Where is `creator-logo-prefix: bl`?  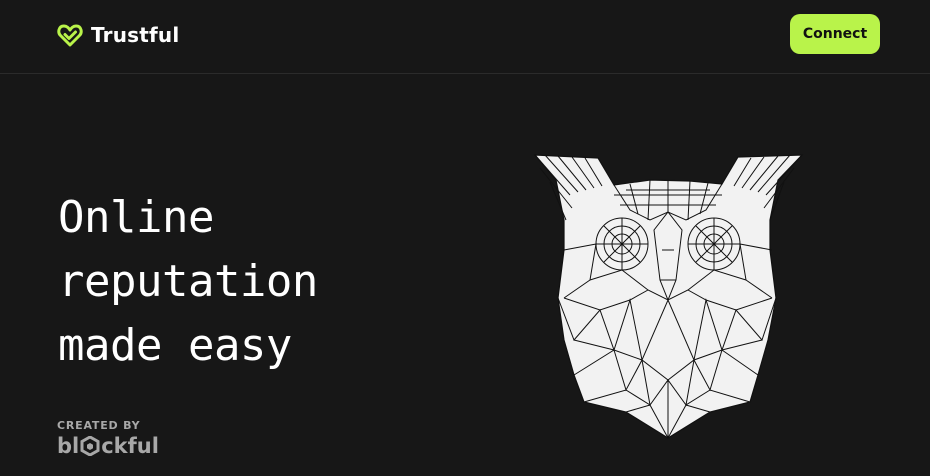
creator-logo-prefix: bl is located at coordinates (68, 446).